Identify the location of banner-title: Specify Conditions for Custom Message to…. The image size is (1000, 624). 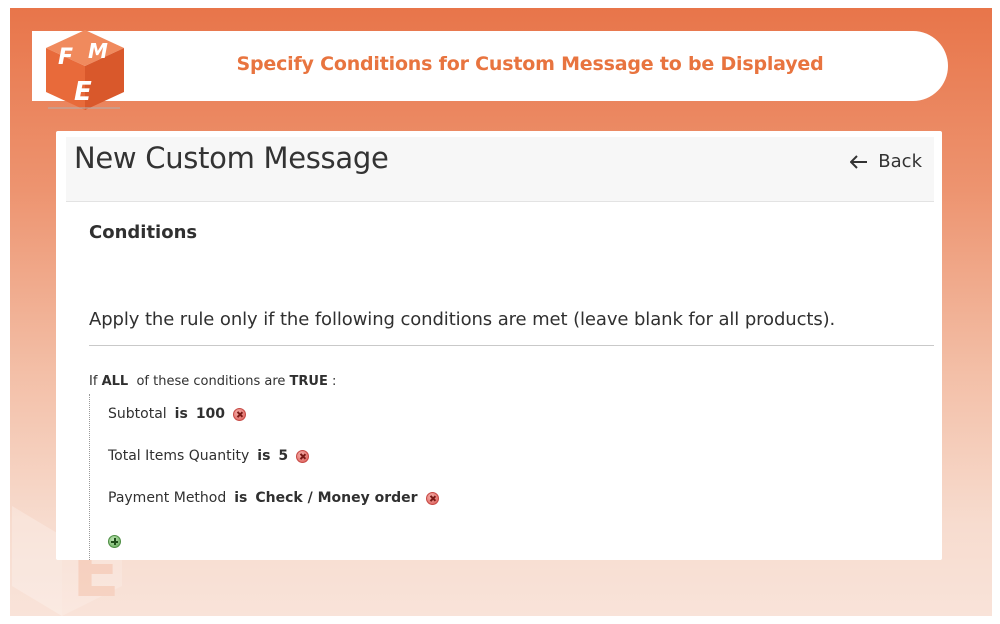
(530, 64).